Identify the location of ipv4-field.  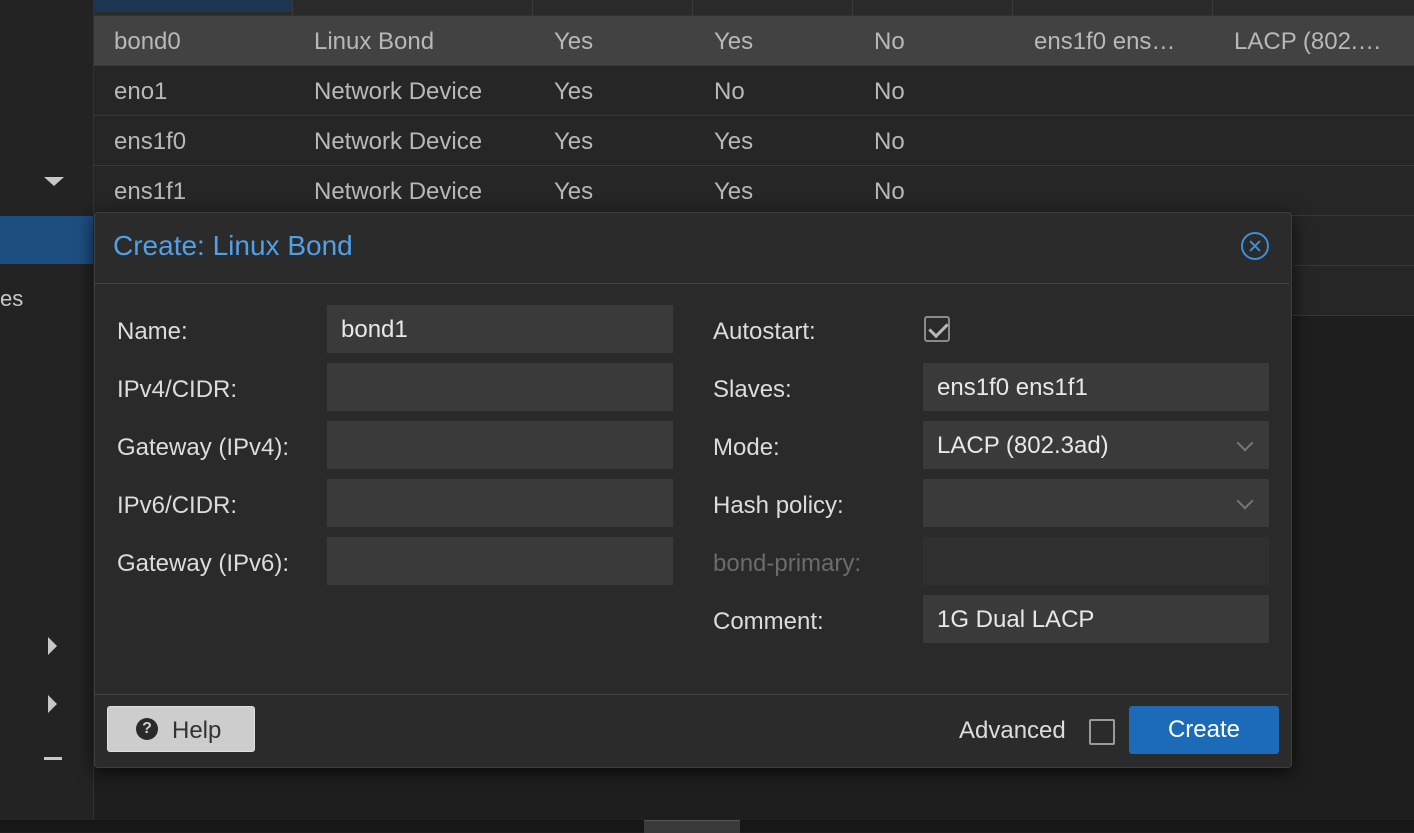
(500, 387).